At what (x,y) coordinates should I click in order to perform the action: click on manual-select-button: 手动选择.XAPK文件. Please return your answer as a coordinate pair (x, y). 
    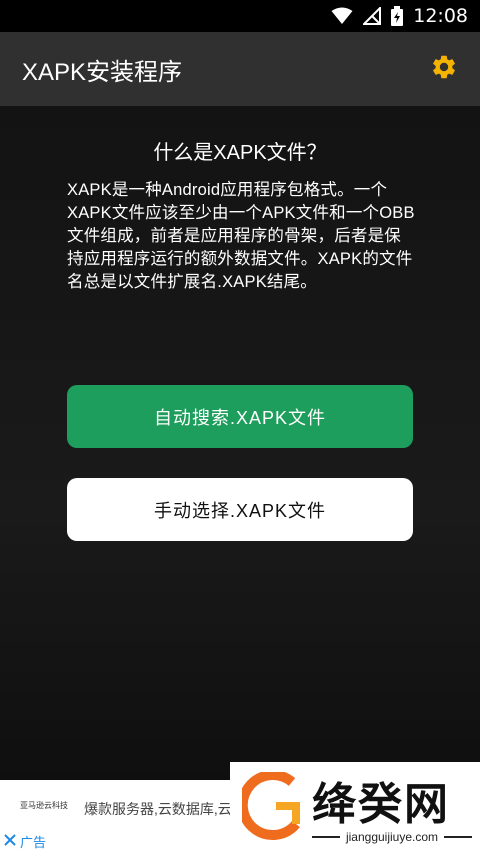
    Looking at the image, I should click on (240, 509).